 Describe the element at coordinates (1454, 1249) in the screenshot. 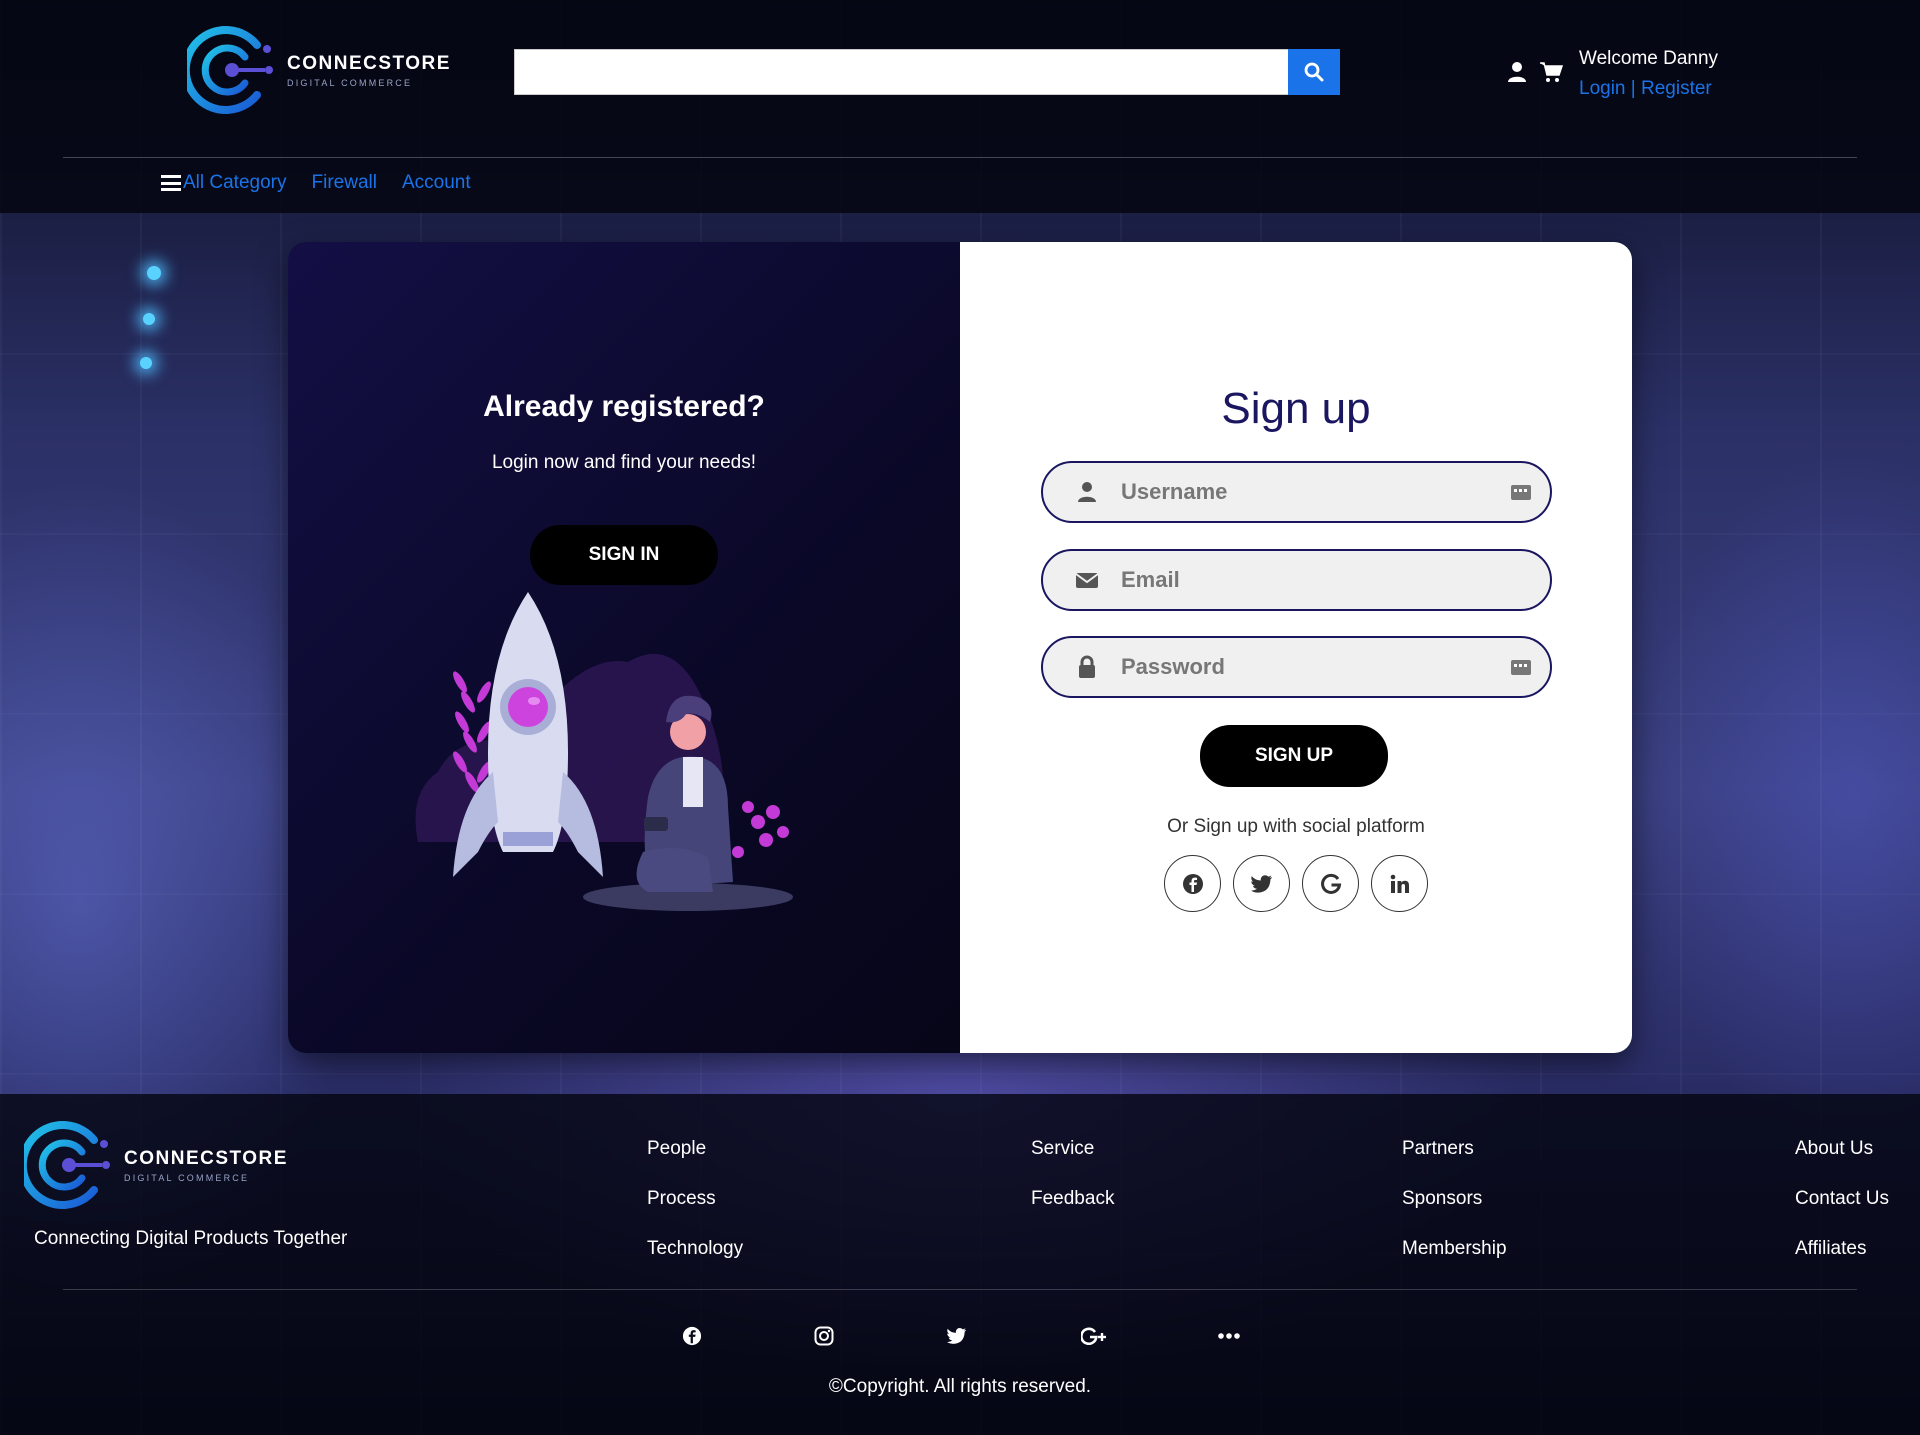

I see `footer-link-membership: Membership` at that location.